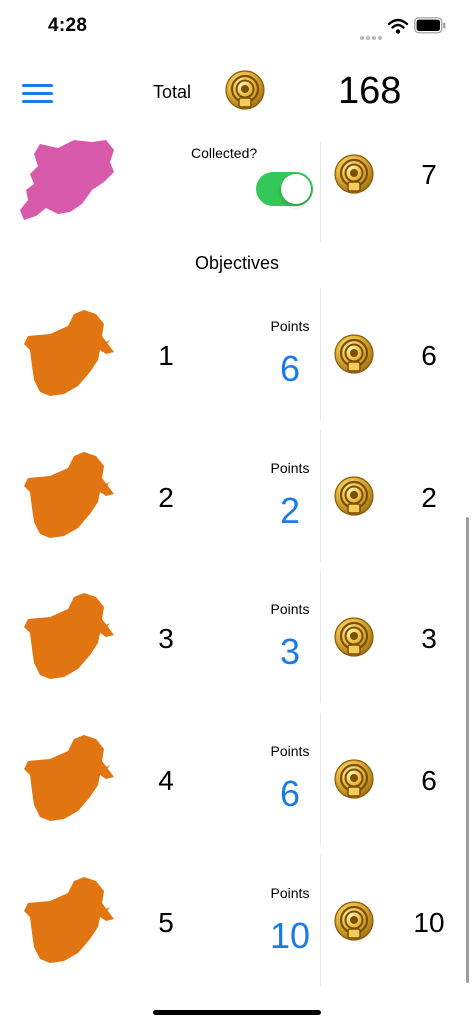  What do you see at coordinates (429, 922) in the screenshot?
I see `objective-value: 10` at bounding box center [429, 922].